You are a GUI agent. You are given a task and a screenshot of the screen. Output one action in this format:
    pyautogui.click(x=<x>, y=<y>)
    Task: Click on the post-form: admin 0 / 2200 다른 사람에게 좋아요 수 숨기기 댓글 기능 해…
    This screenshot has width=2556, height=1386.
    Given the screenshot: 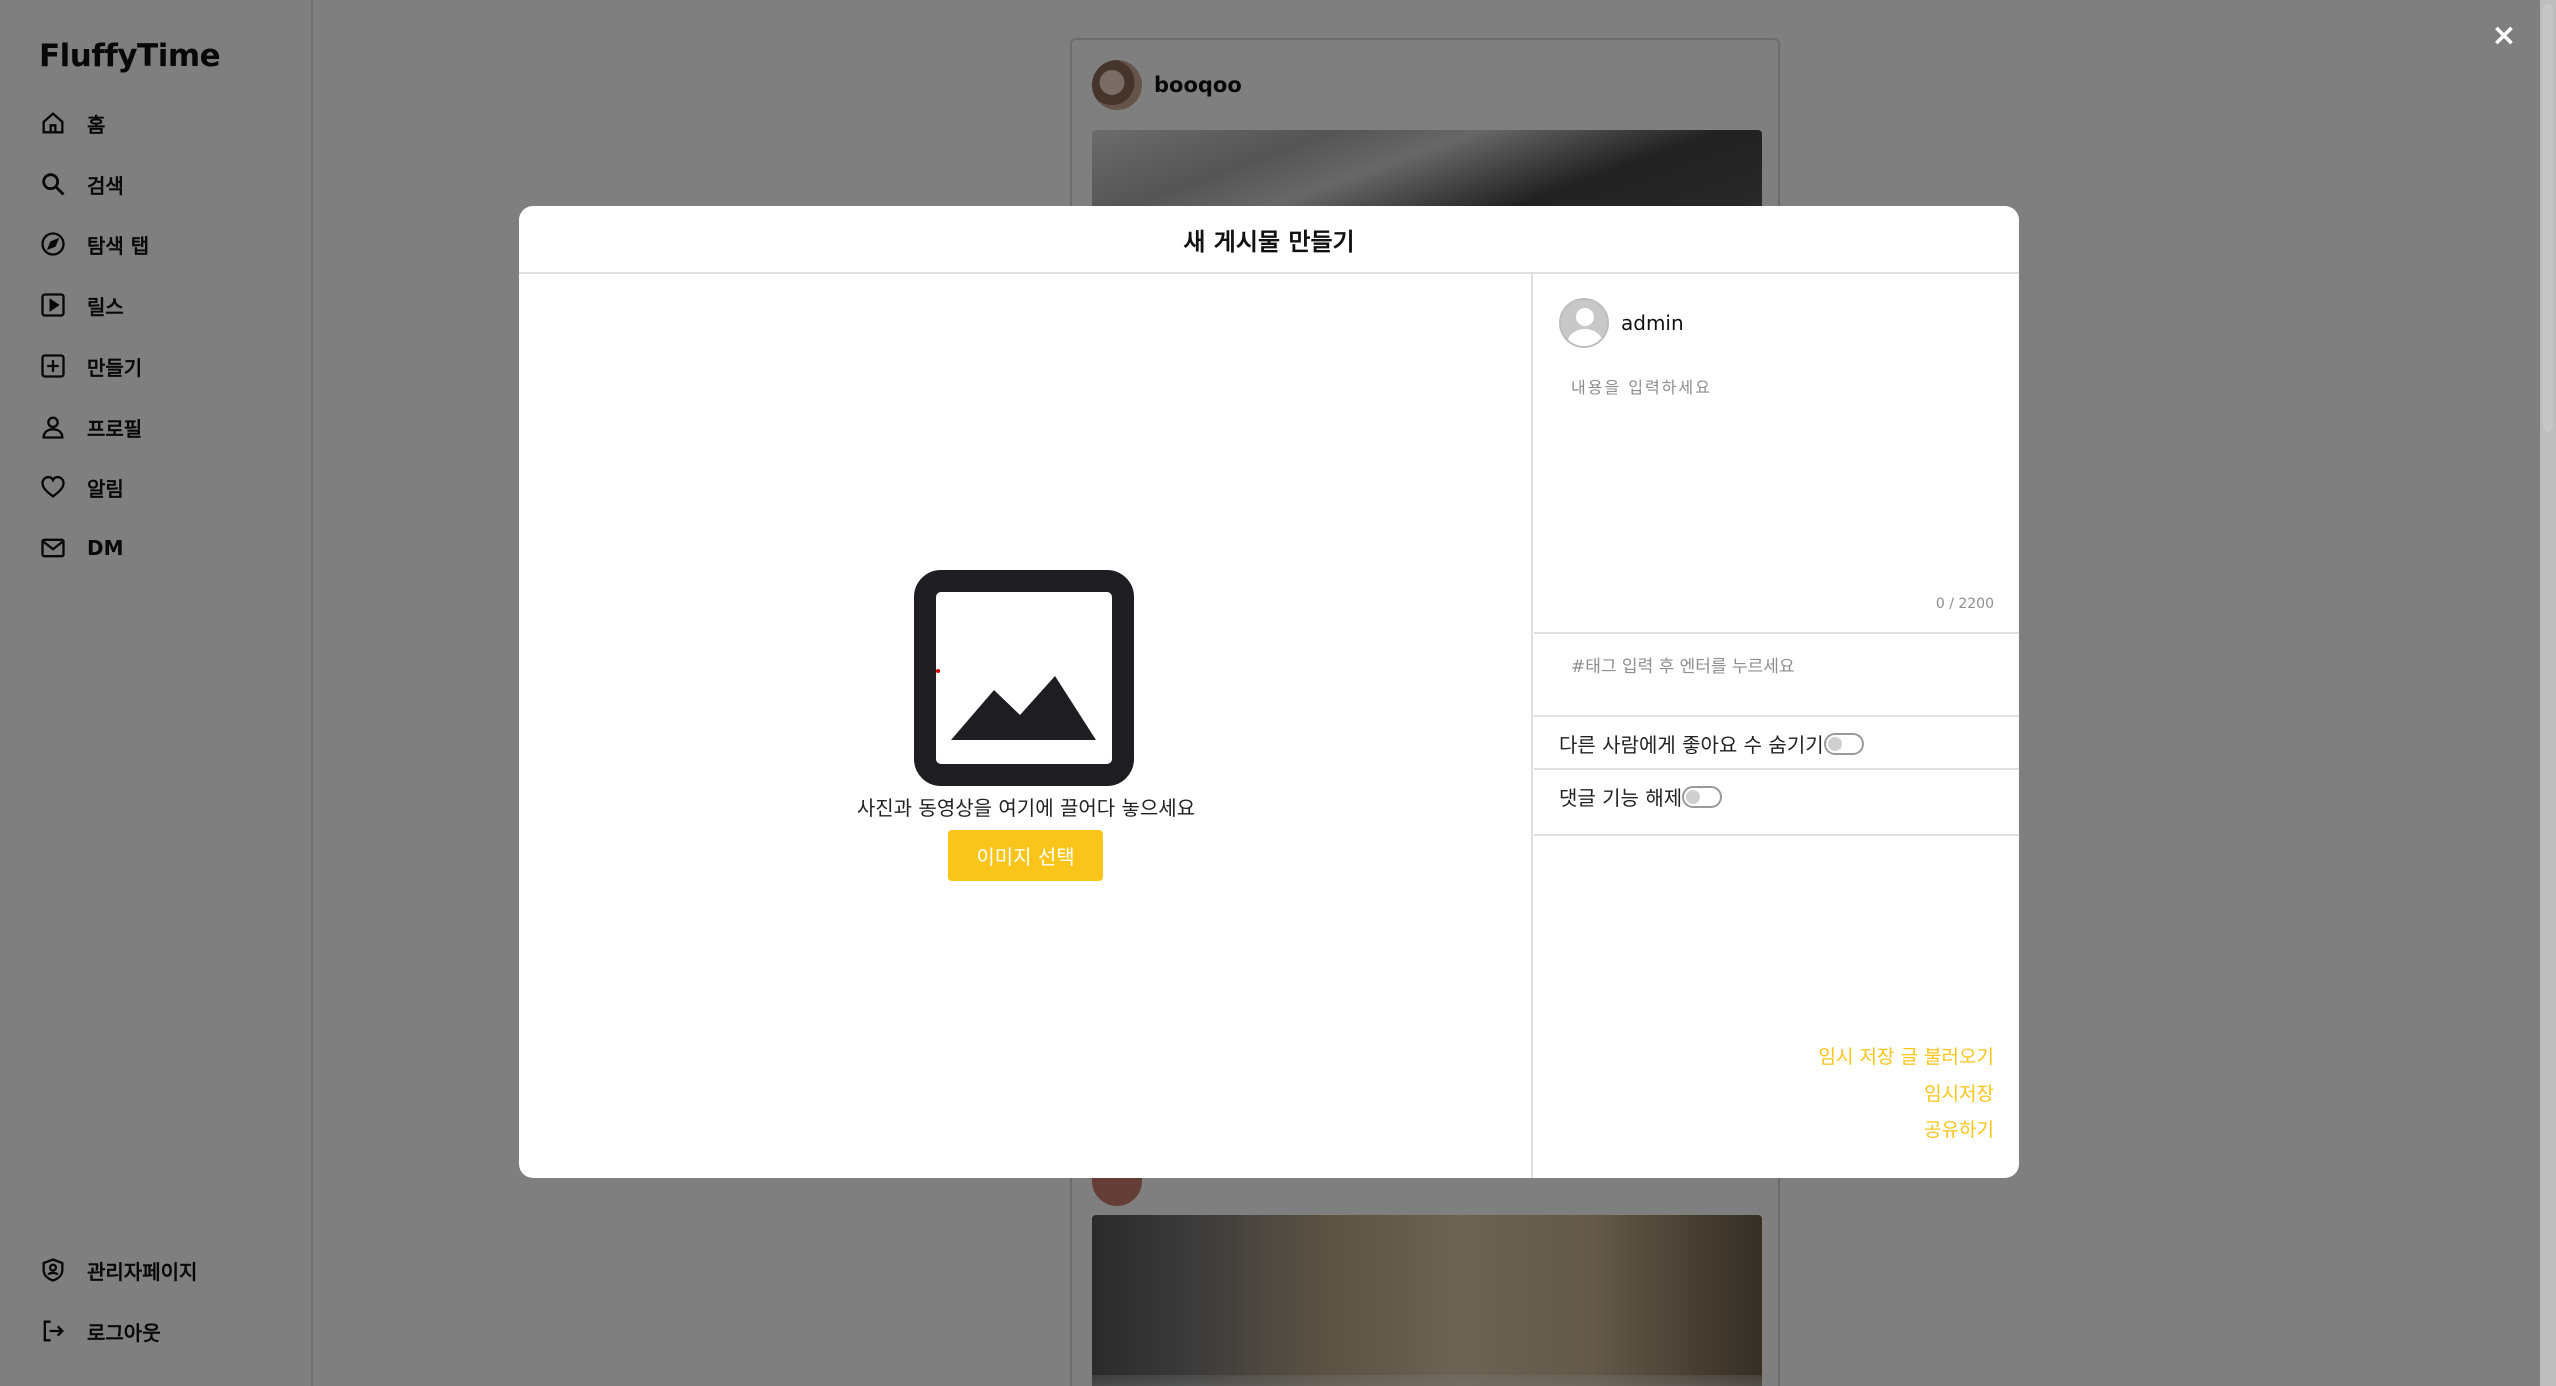 What is the action you would take?
    pyautogui.click(x=1776, y=726)
    